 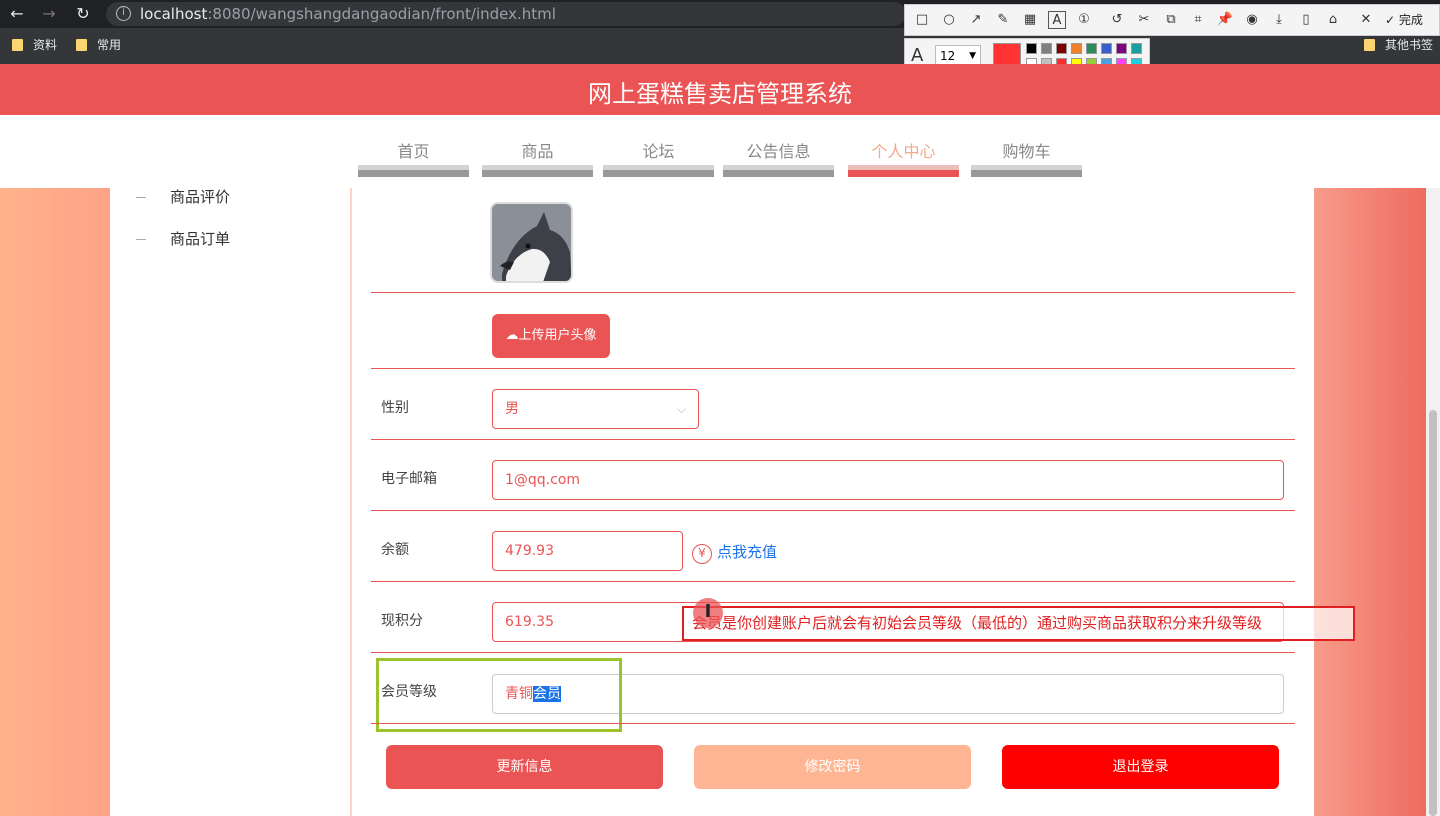 I want to click on upload-avatar-button: ☁上传用户头像, so click(x=551, y=336).